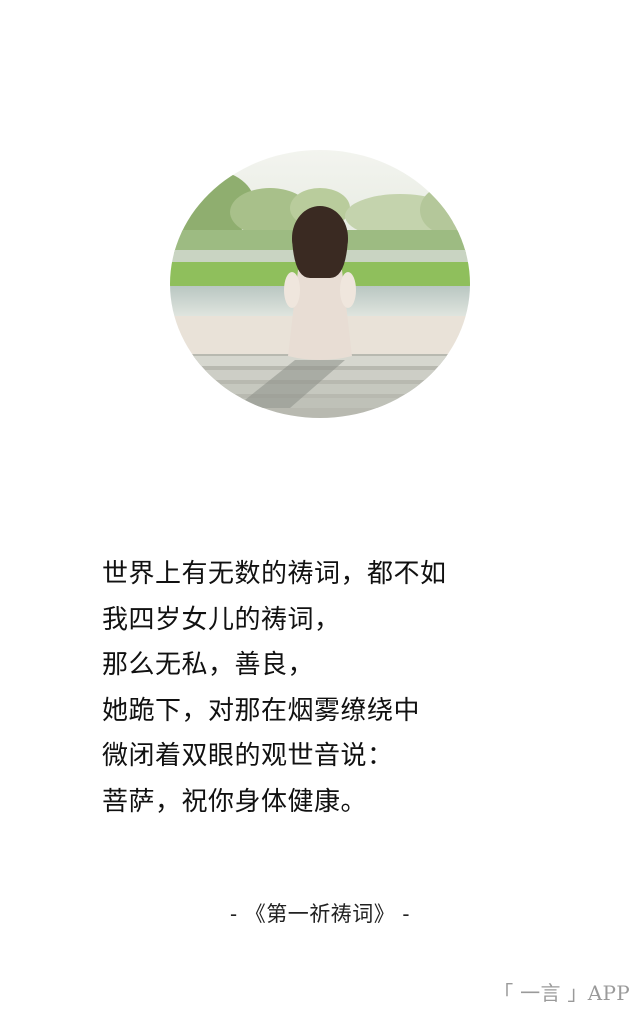 The image size is (640, 1014). Describe the element at coordinates (221, 619) in the screenshot. I see `poem-line: 我四岁女儿的祷词，` at that location.